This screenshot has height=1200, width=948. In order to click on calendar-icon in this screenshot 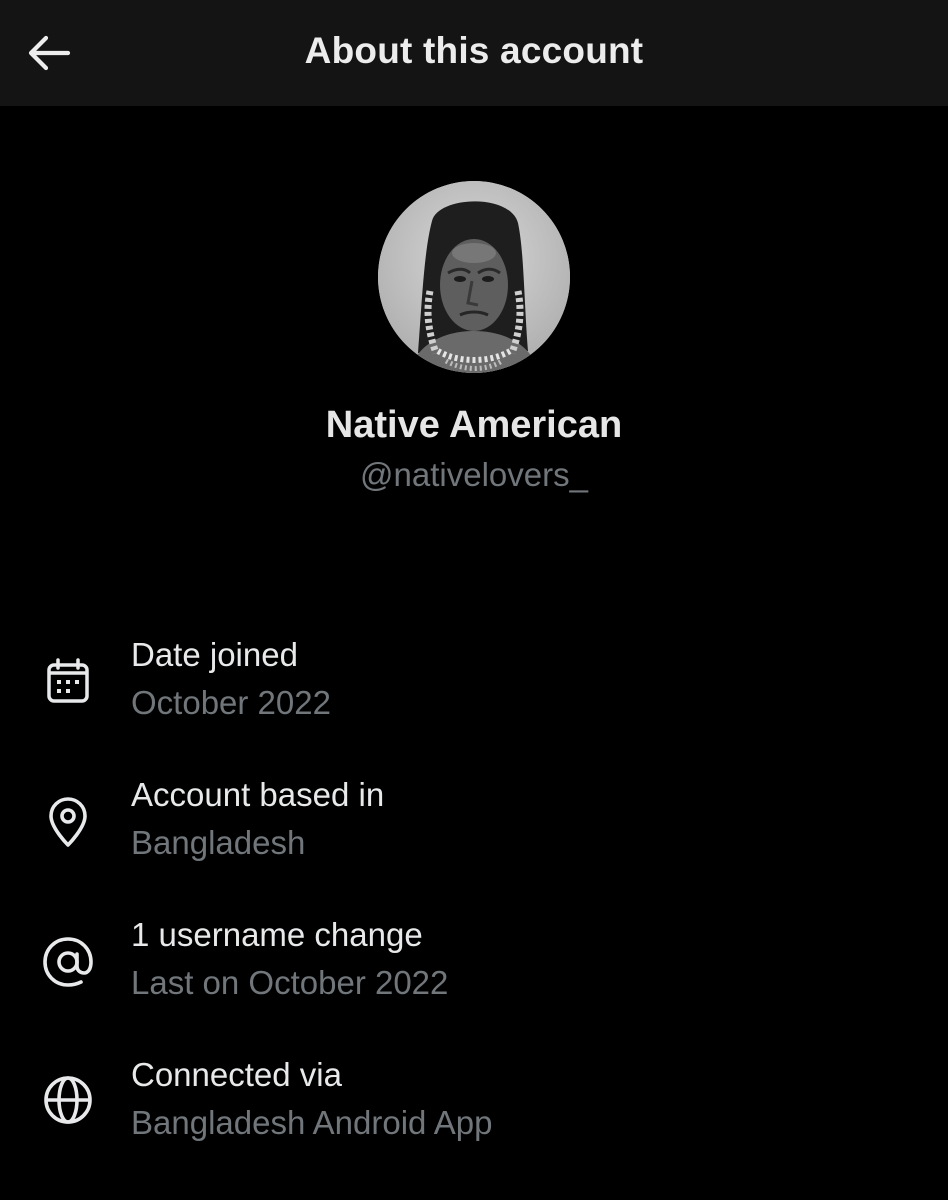, I will do `click(68, 682)`.